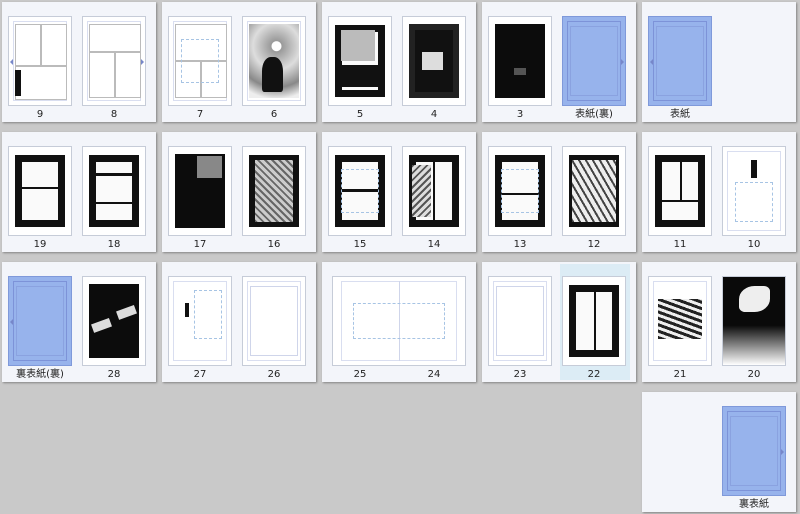 This screenshot has height=514, width=800. I want to click on spread-17-16: 17 16, so click(239, 192).